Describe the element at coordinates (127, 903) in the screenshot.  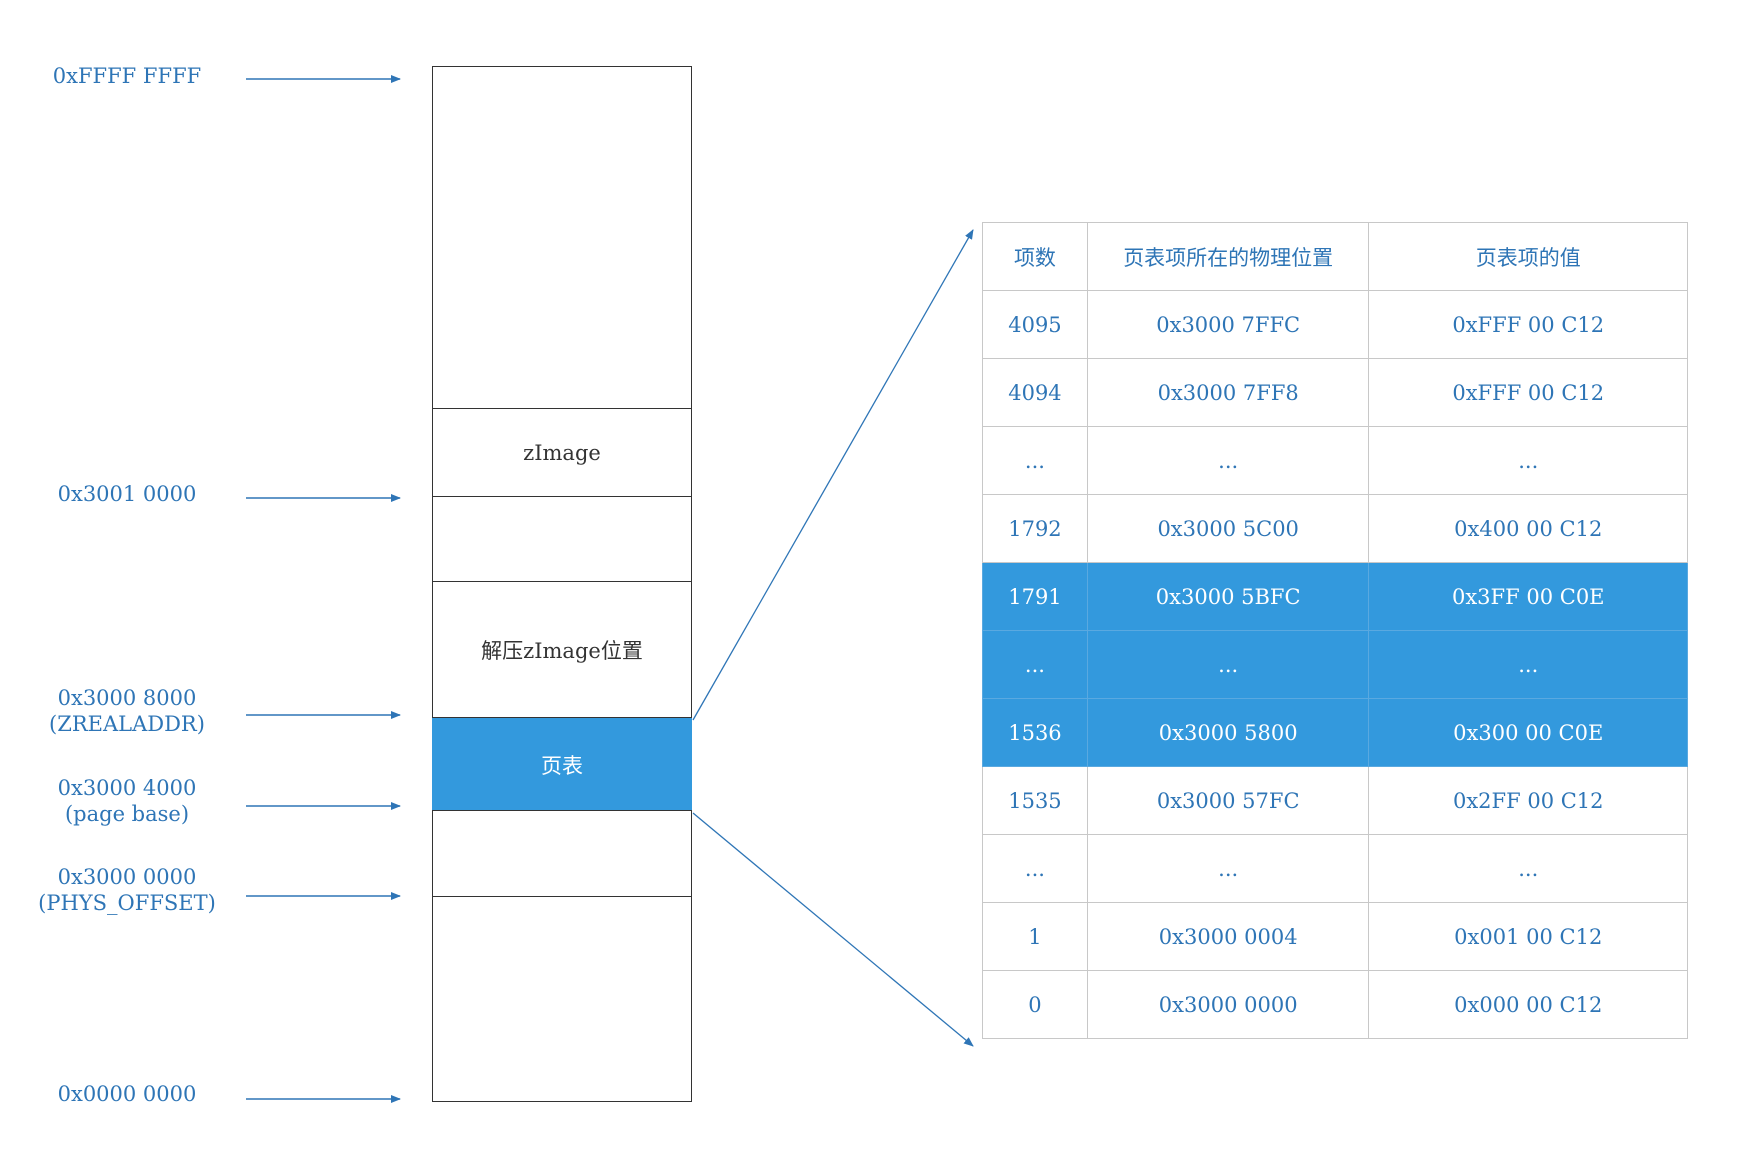
I see `address-phys-line2: (PHYS_OFFSET)` at that location.